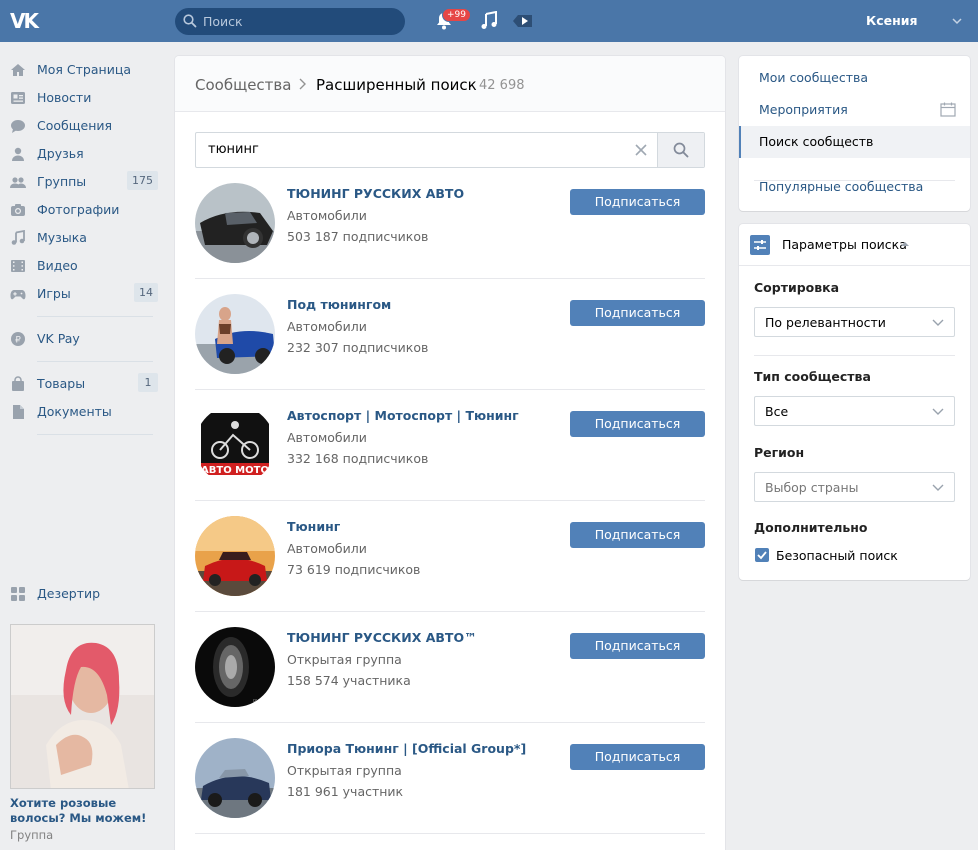 The width and height of the screenshot is (978, 850). Describe the element at coordinates (812, 487) in the screenshot. I see `region-value: Выбор страны` at that location.